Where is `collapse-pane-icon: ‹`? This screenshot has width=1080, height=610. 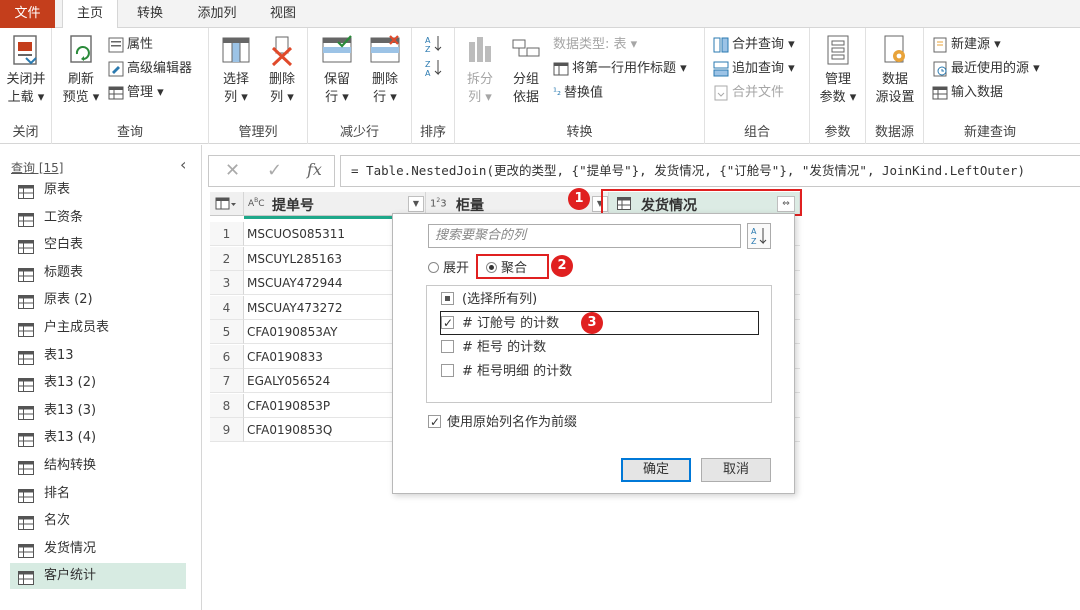 collapse-pane-icon: ‹ is located at coordinates (183, 164).